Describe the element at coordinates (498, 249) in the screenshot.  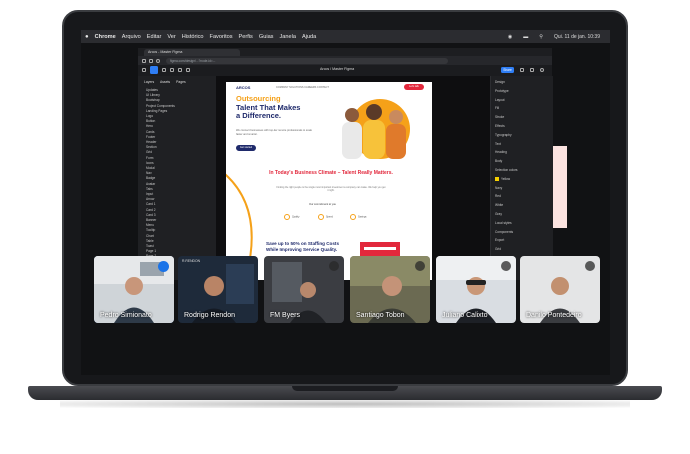
I see `design-panel-row: Grid` at that location.